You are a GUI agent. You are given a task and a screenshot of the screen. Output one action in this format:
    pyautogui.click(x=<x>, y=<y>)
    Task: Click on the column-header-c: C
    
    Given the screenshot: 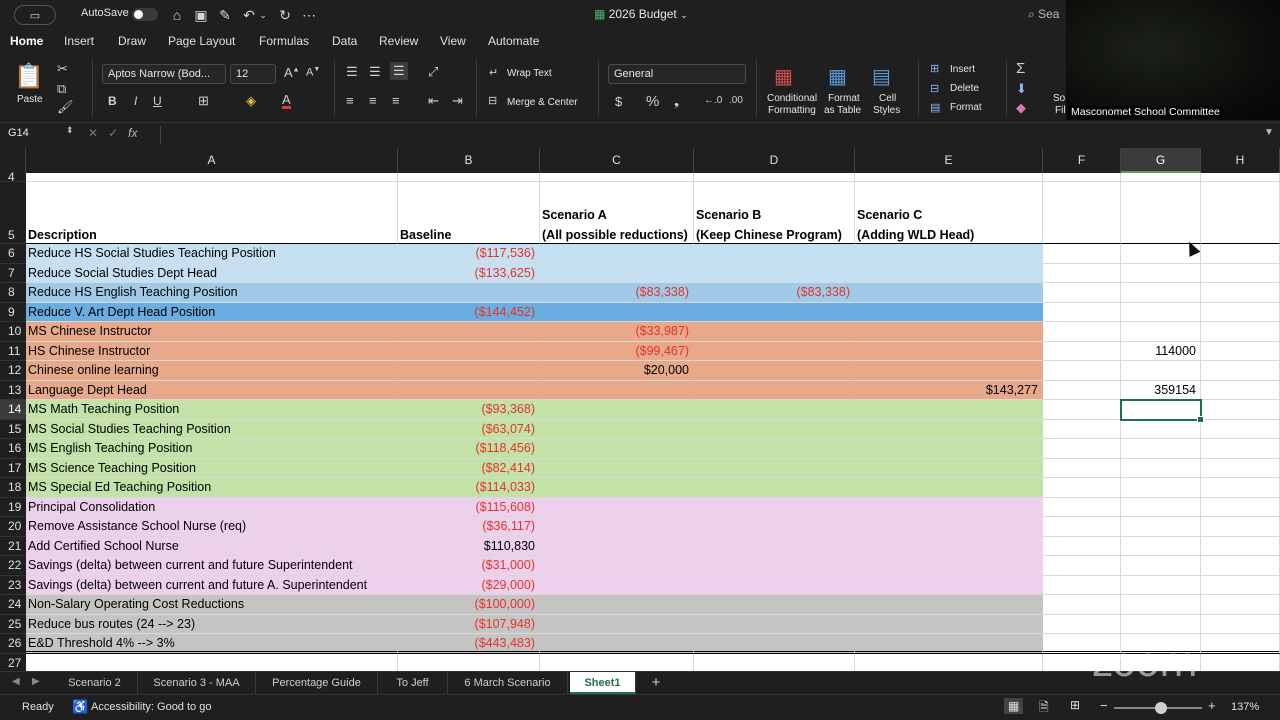 What is the action you would take?
    pyautogui.click(x=617, y=160)
    